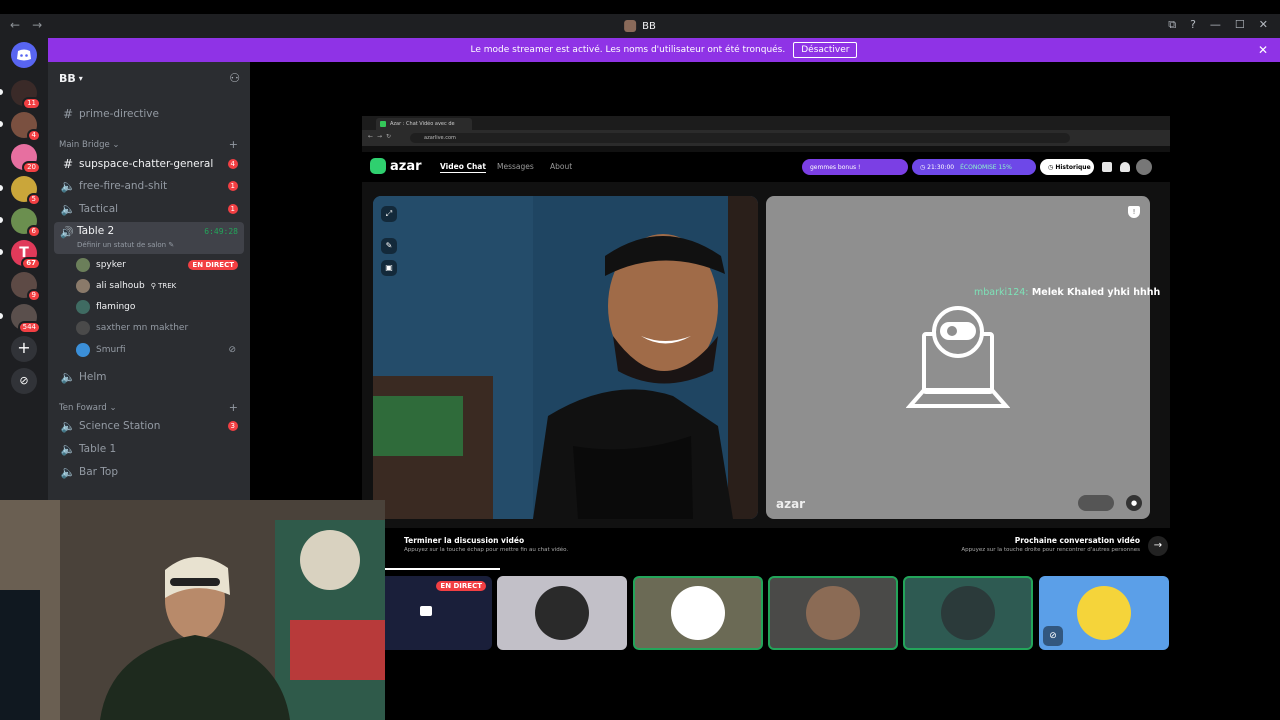 This screenshot has width=1280, height=720. I want to click on promo-timer-button: ◷ 21:30:00 ÉCONOMISE 15%, so click(974, 167).